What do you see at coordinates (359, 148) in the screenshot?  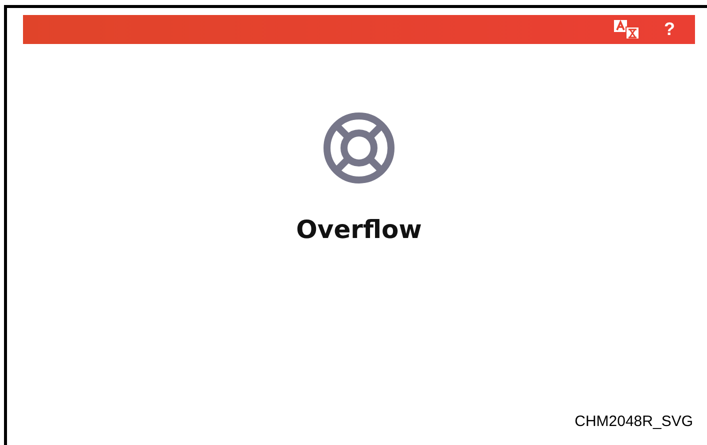 I see `lifebuoy-icon` at bounding box center [359, 148].